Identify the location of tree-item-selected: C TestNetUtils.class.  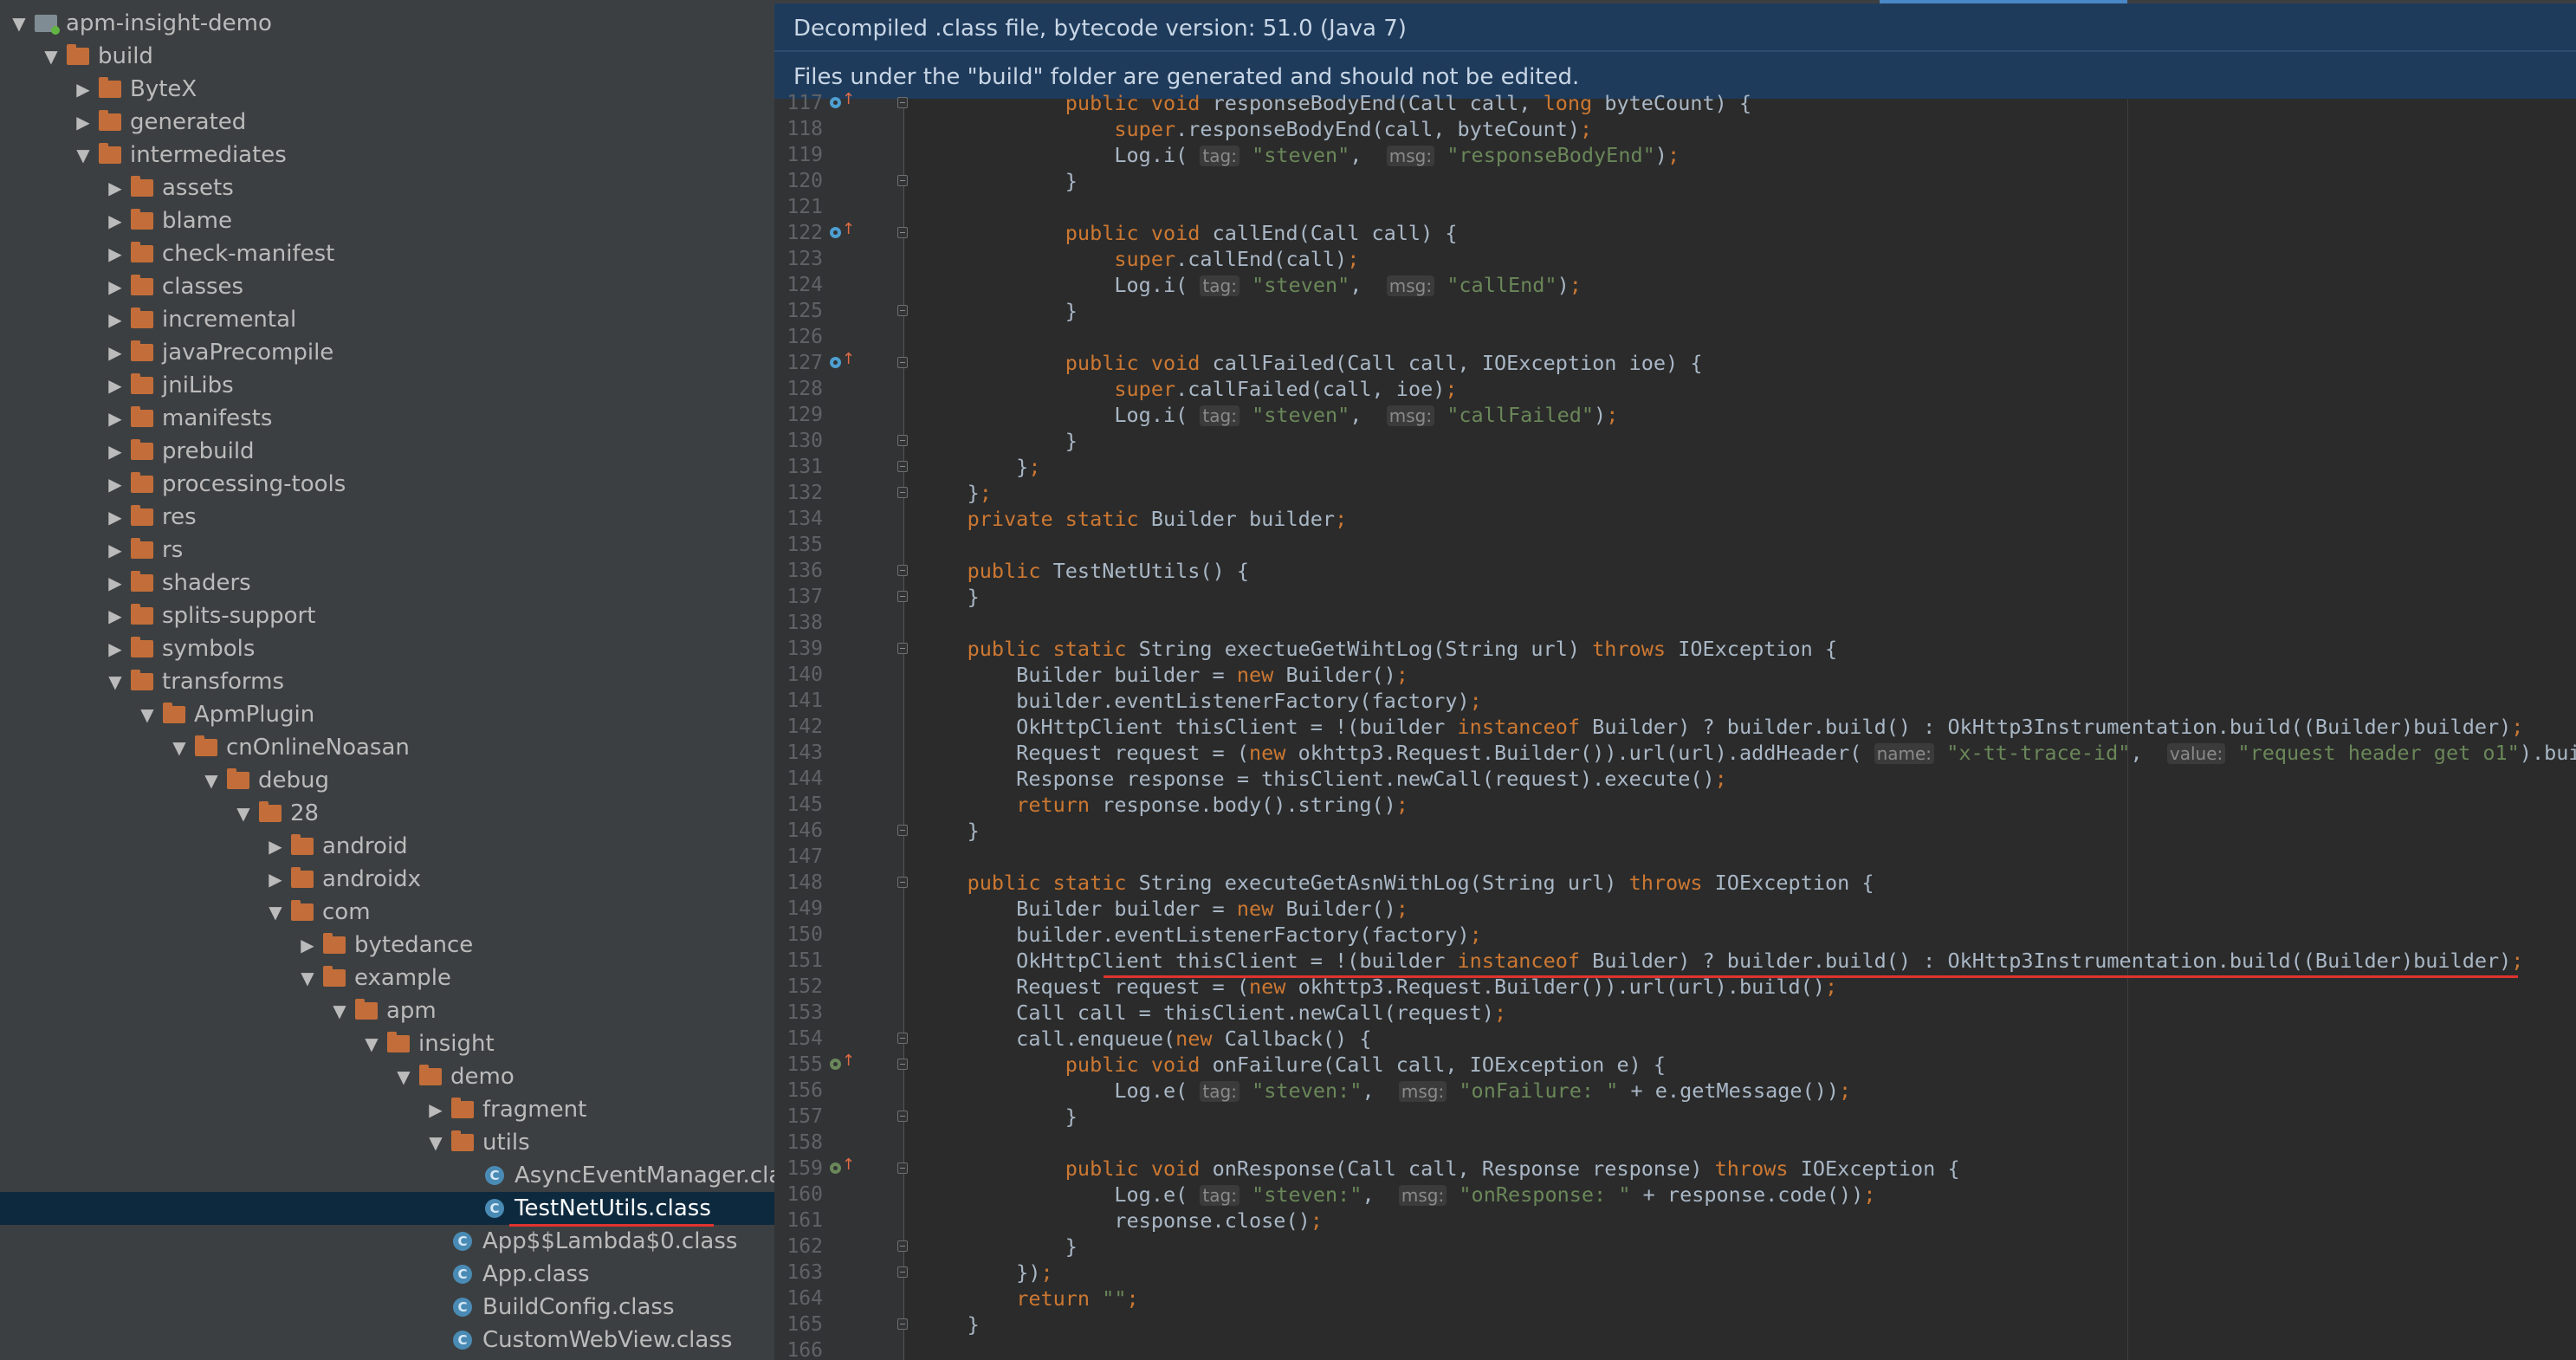
(387, 1208).